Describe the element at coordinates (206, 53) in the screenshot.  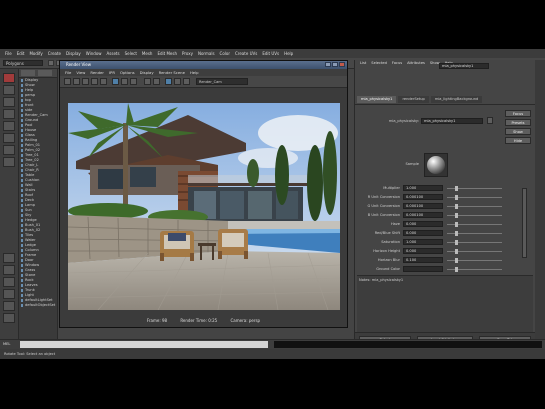
I see `menu-normals: Normals` at that location.